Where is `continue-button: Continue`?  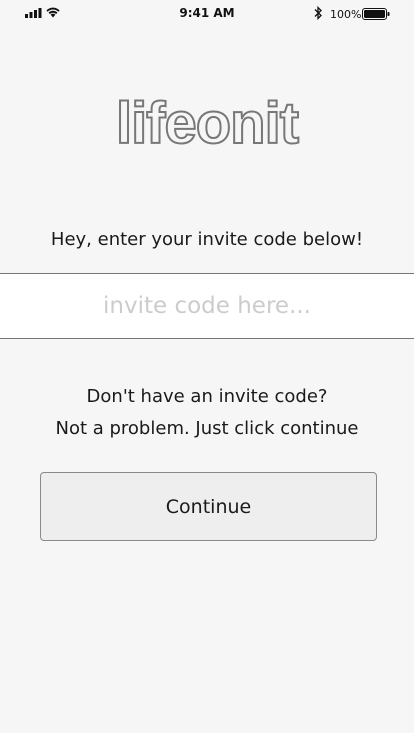 continue-button: Continue is located at coordinates (208, 506).